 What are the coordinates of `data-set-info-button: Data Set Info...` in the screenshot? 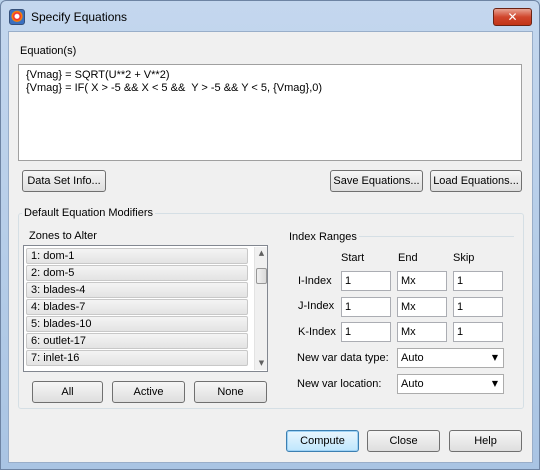 It's located at (64, 181).